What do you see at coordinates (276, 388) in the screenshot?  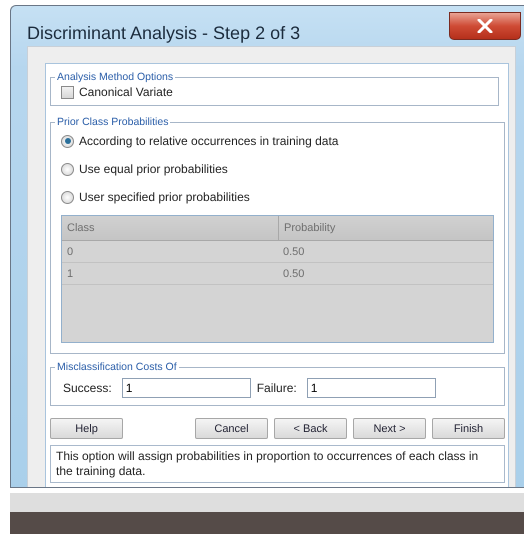 I see `field-label: Failure:` at bounding box center [276, 388].